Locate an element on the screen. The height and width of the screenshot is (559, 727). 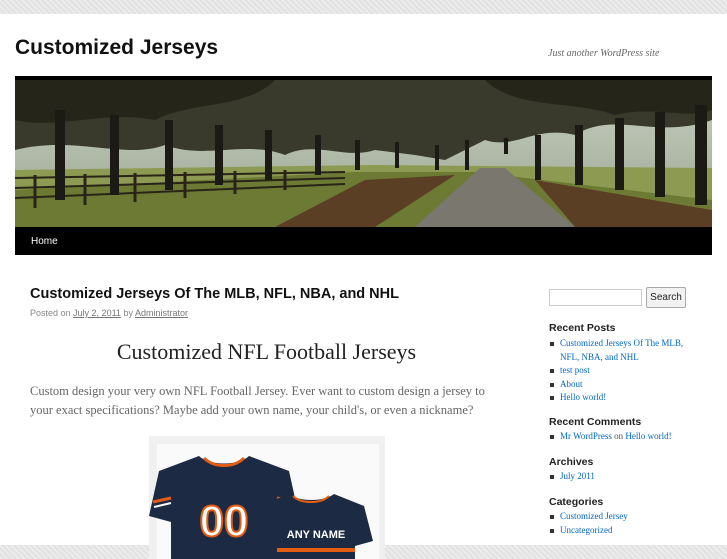
jersey-illustration: 00 ANY NAME is located at coordinates (267, 497).